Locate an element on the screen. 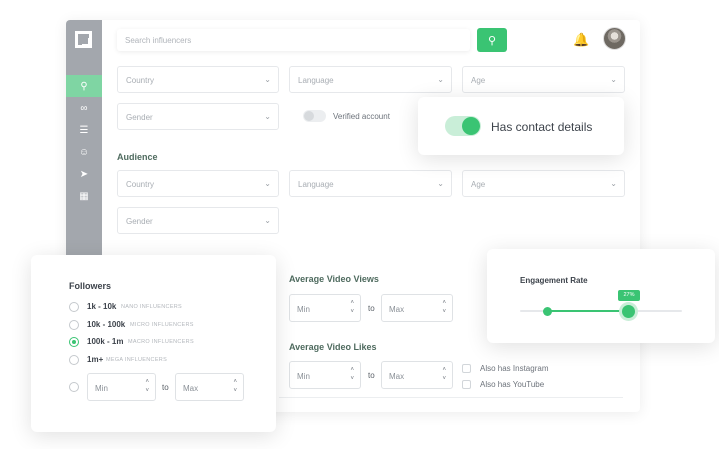 The height and width of the screenshot is (449, 719). youtube-checkbox is located at coordinates (466, 384).